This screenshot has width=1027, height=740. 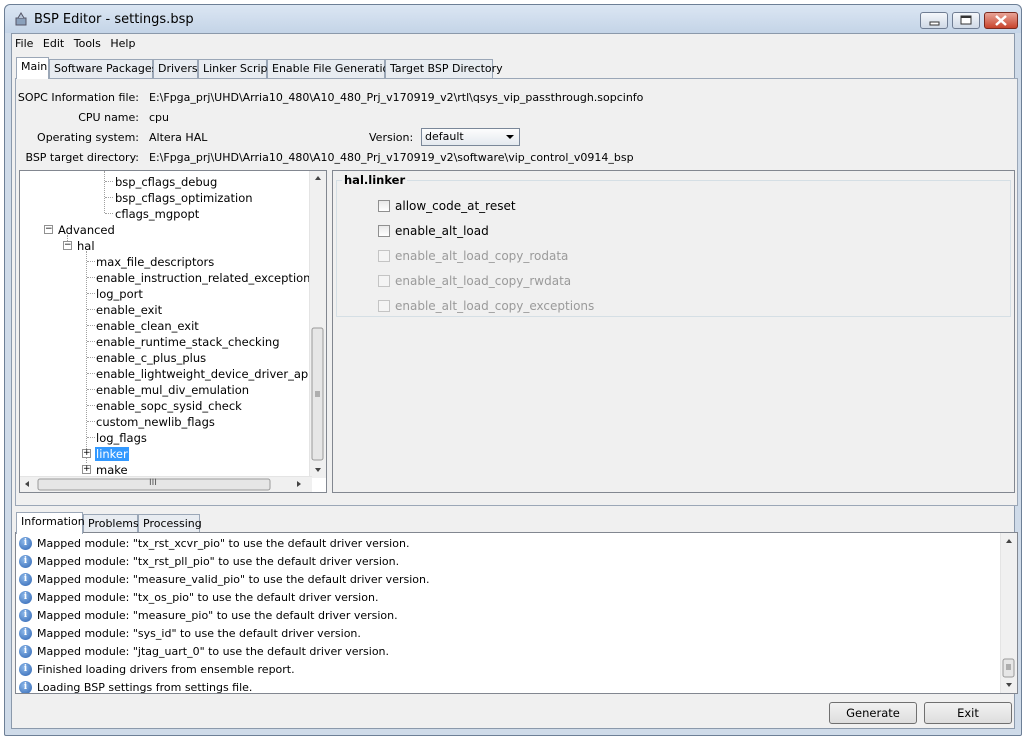 What do you see at coordinates (163, 484) in the screenshot?
I see `hscrollbar-graphic` at bounding box center [163, 484].